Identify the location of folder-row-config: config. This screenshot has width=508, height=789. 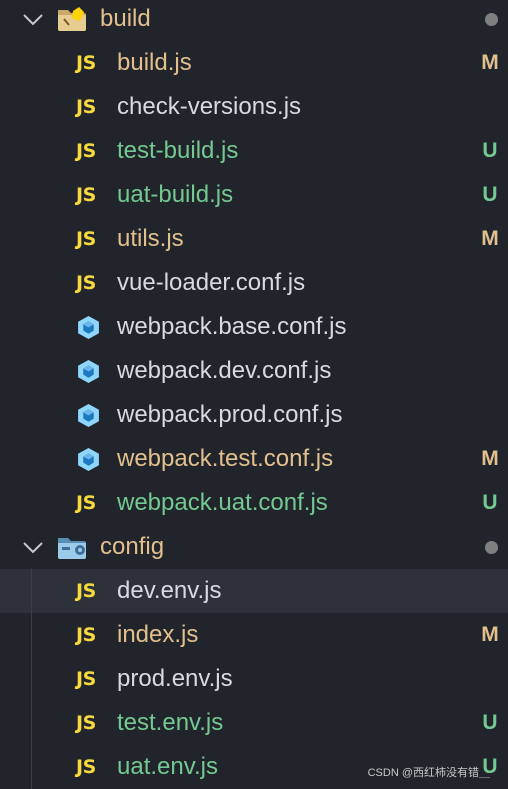
(254, 547).